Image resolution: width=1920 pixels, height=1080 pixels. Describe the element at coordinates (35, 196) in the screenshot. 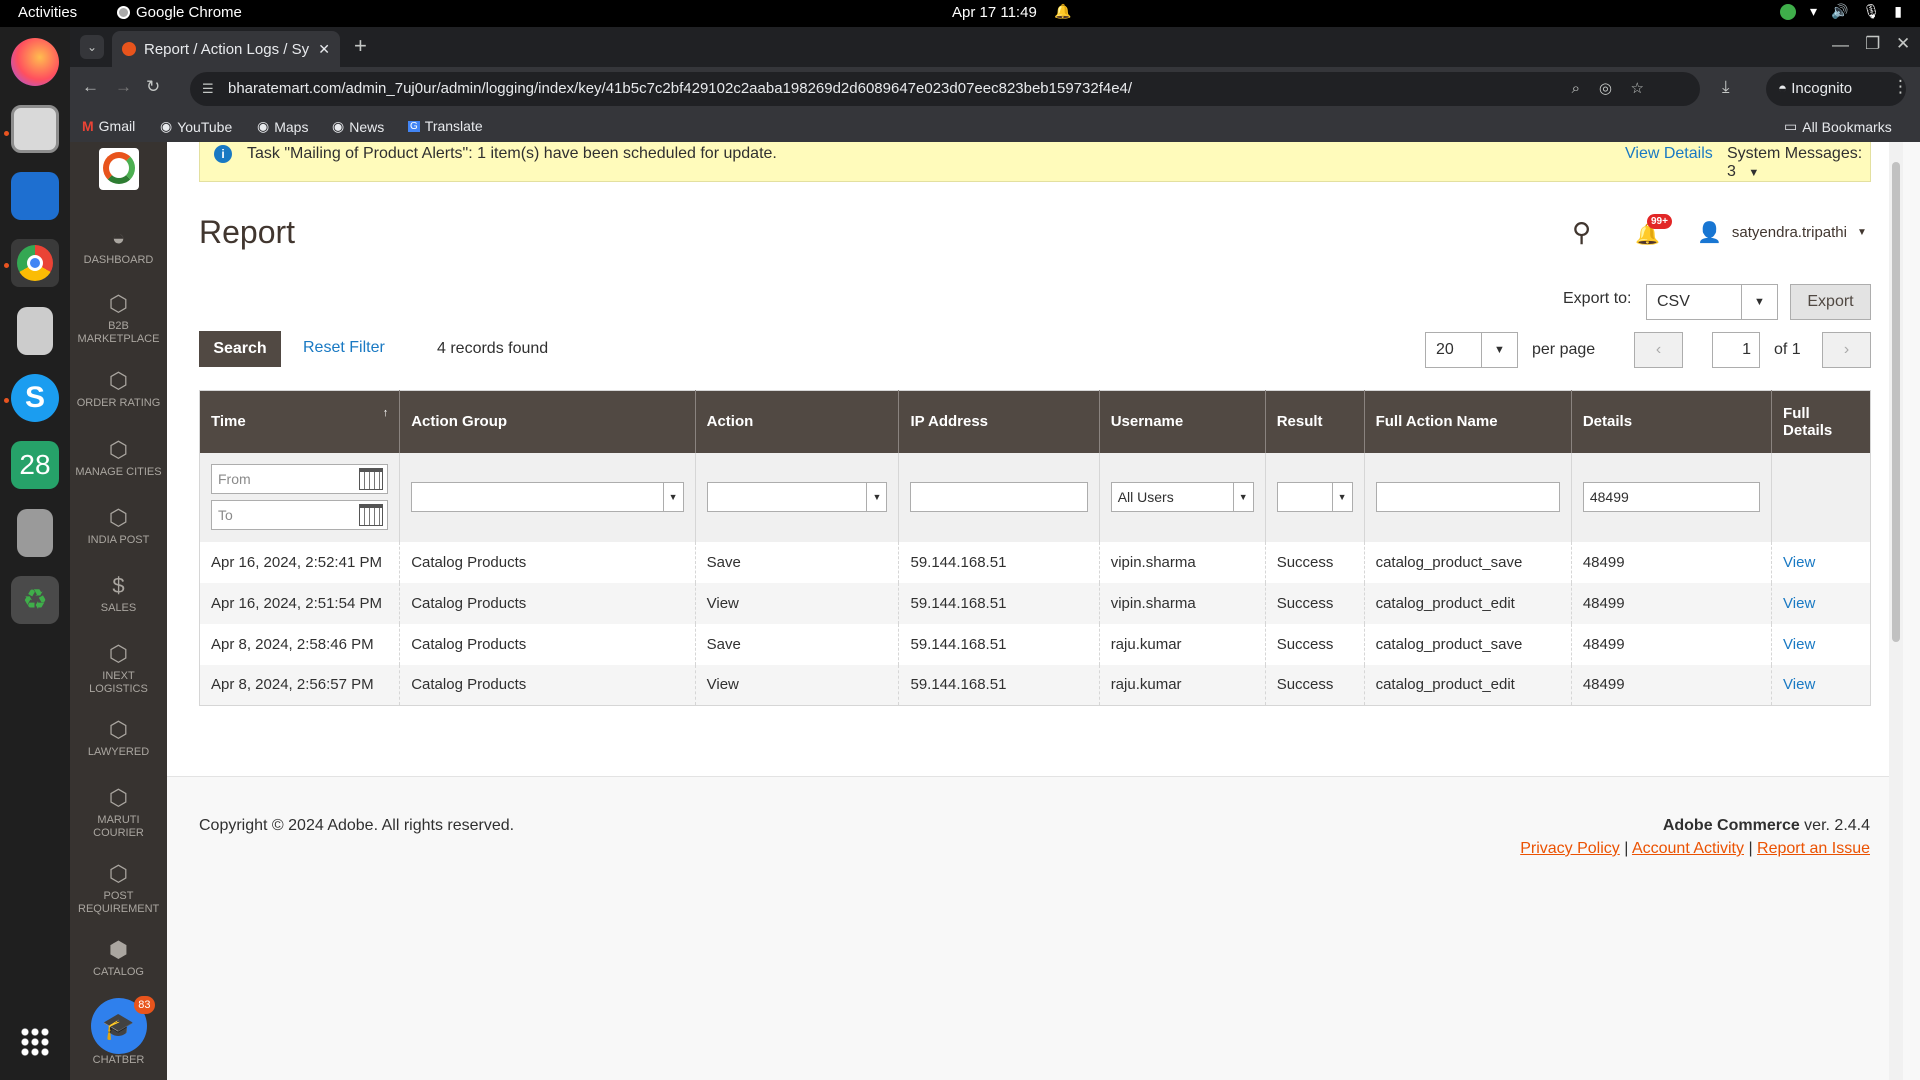

I see `writer-icon` at that location.